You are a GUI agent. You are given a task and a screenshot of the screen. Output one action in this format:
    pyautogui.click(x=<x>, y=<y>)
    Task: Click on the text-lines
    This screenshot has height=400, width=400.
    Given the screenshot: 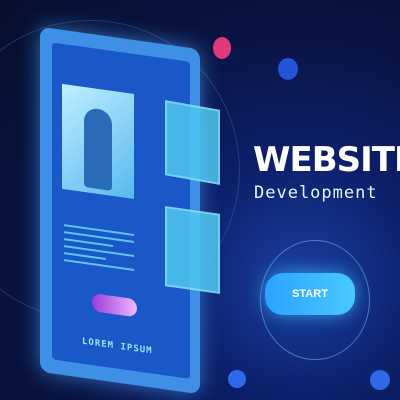 What is the action you would take?
    pyautogui.click(x=99, y=247)
    